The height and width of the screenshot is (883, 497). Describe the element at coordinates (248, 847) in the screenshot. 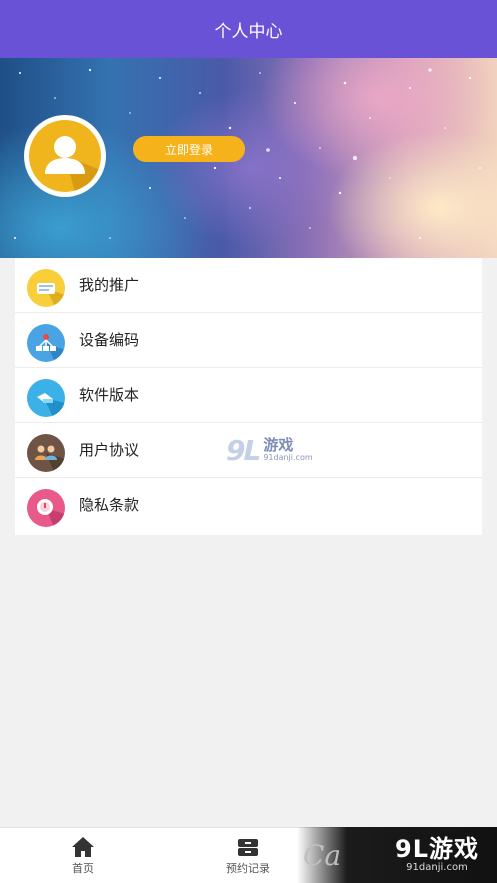

I see `records-icon` at that location.